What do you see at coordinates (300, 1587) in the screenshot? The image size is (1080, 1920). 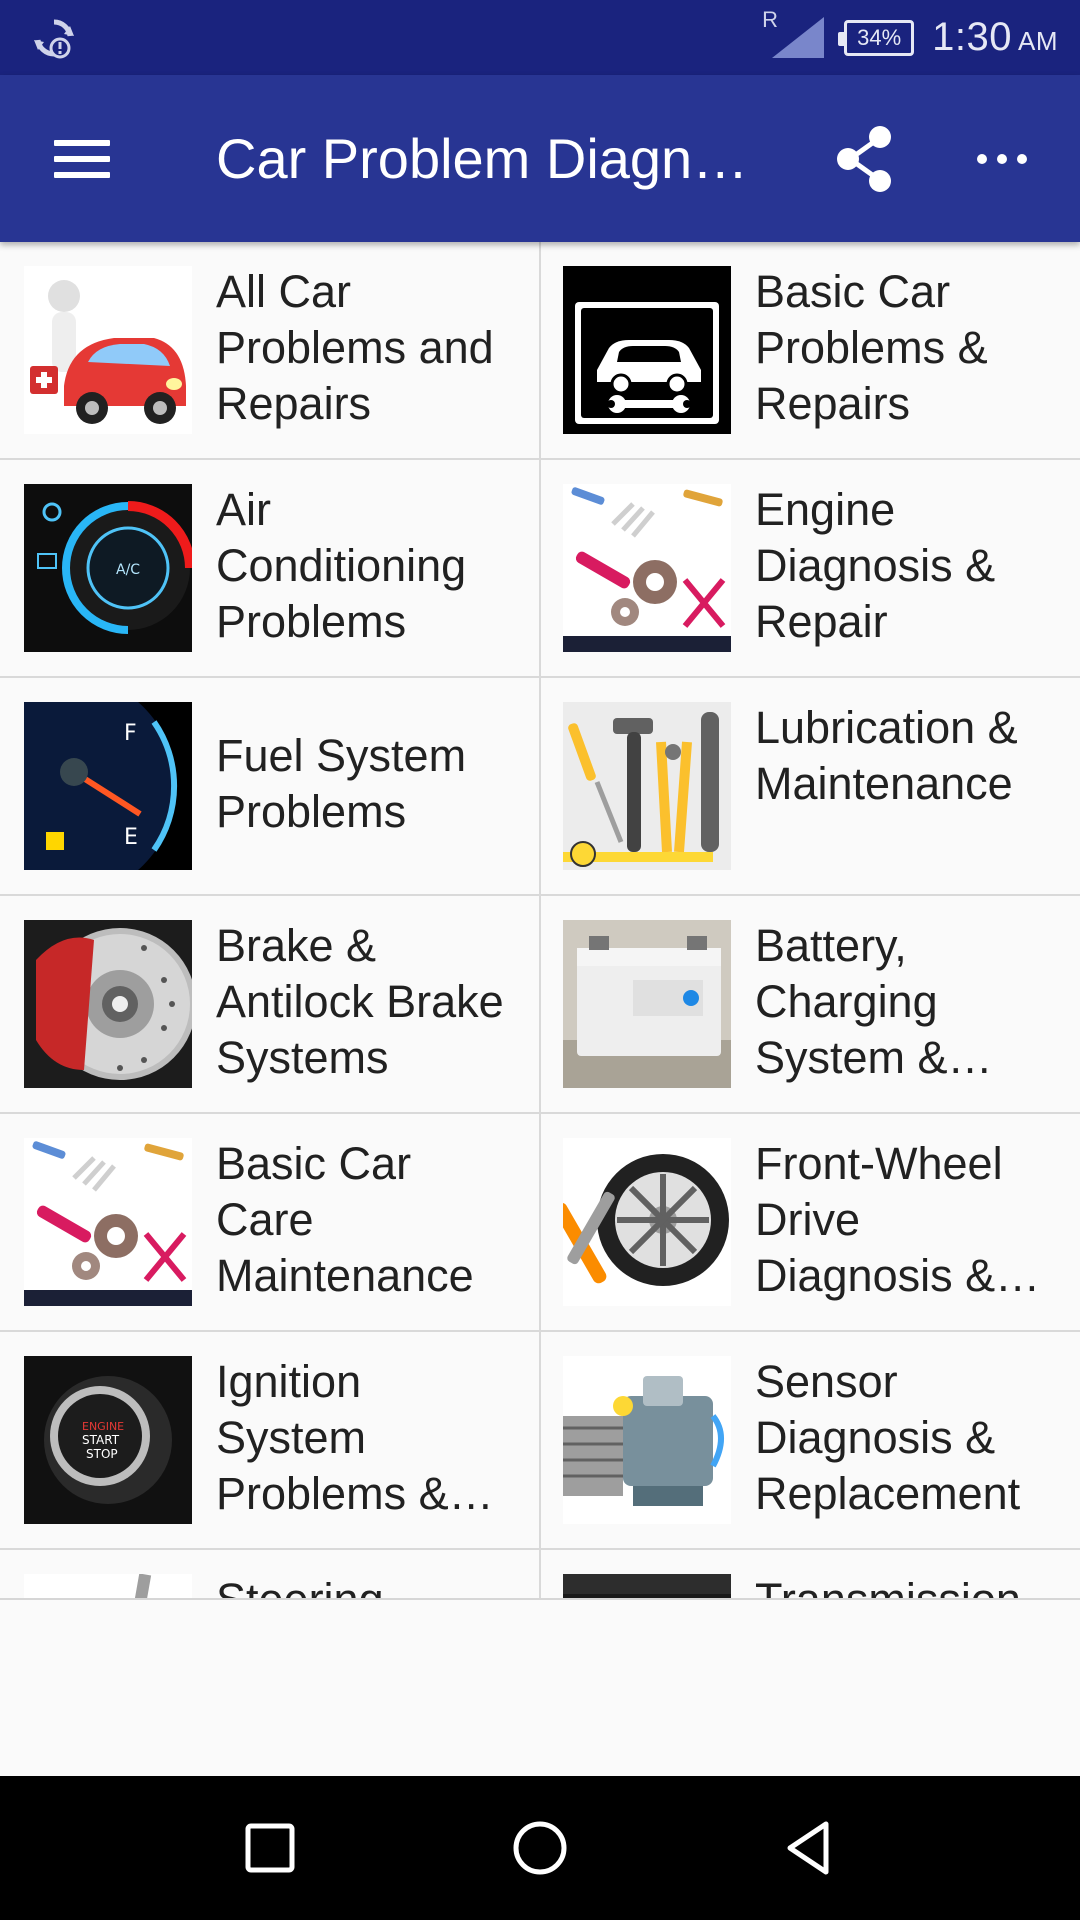 I see `grid-item-label: Steering` at bounding box center [300, 1587].